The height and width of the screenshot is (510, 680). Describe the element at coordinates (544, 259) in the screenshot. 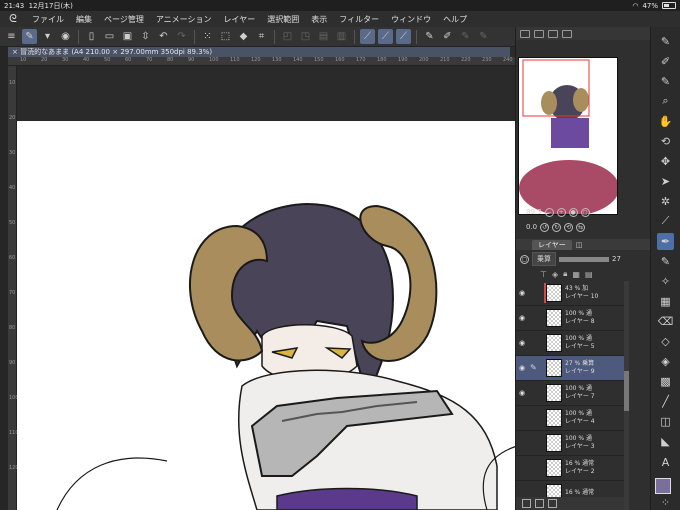

I see `blend-mode-select: 乗算` at that location.